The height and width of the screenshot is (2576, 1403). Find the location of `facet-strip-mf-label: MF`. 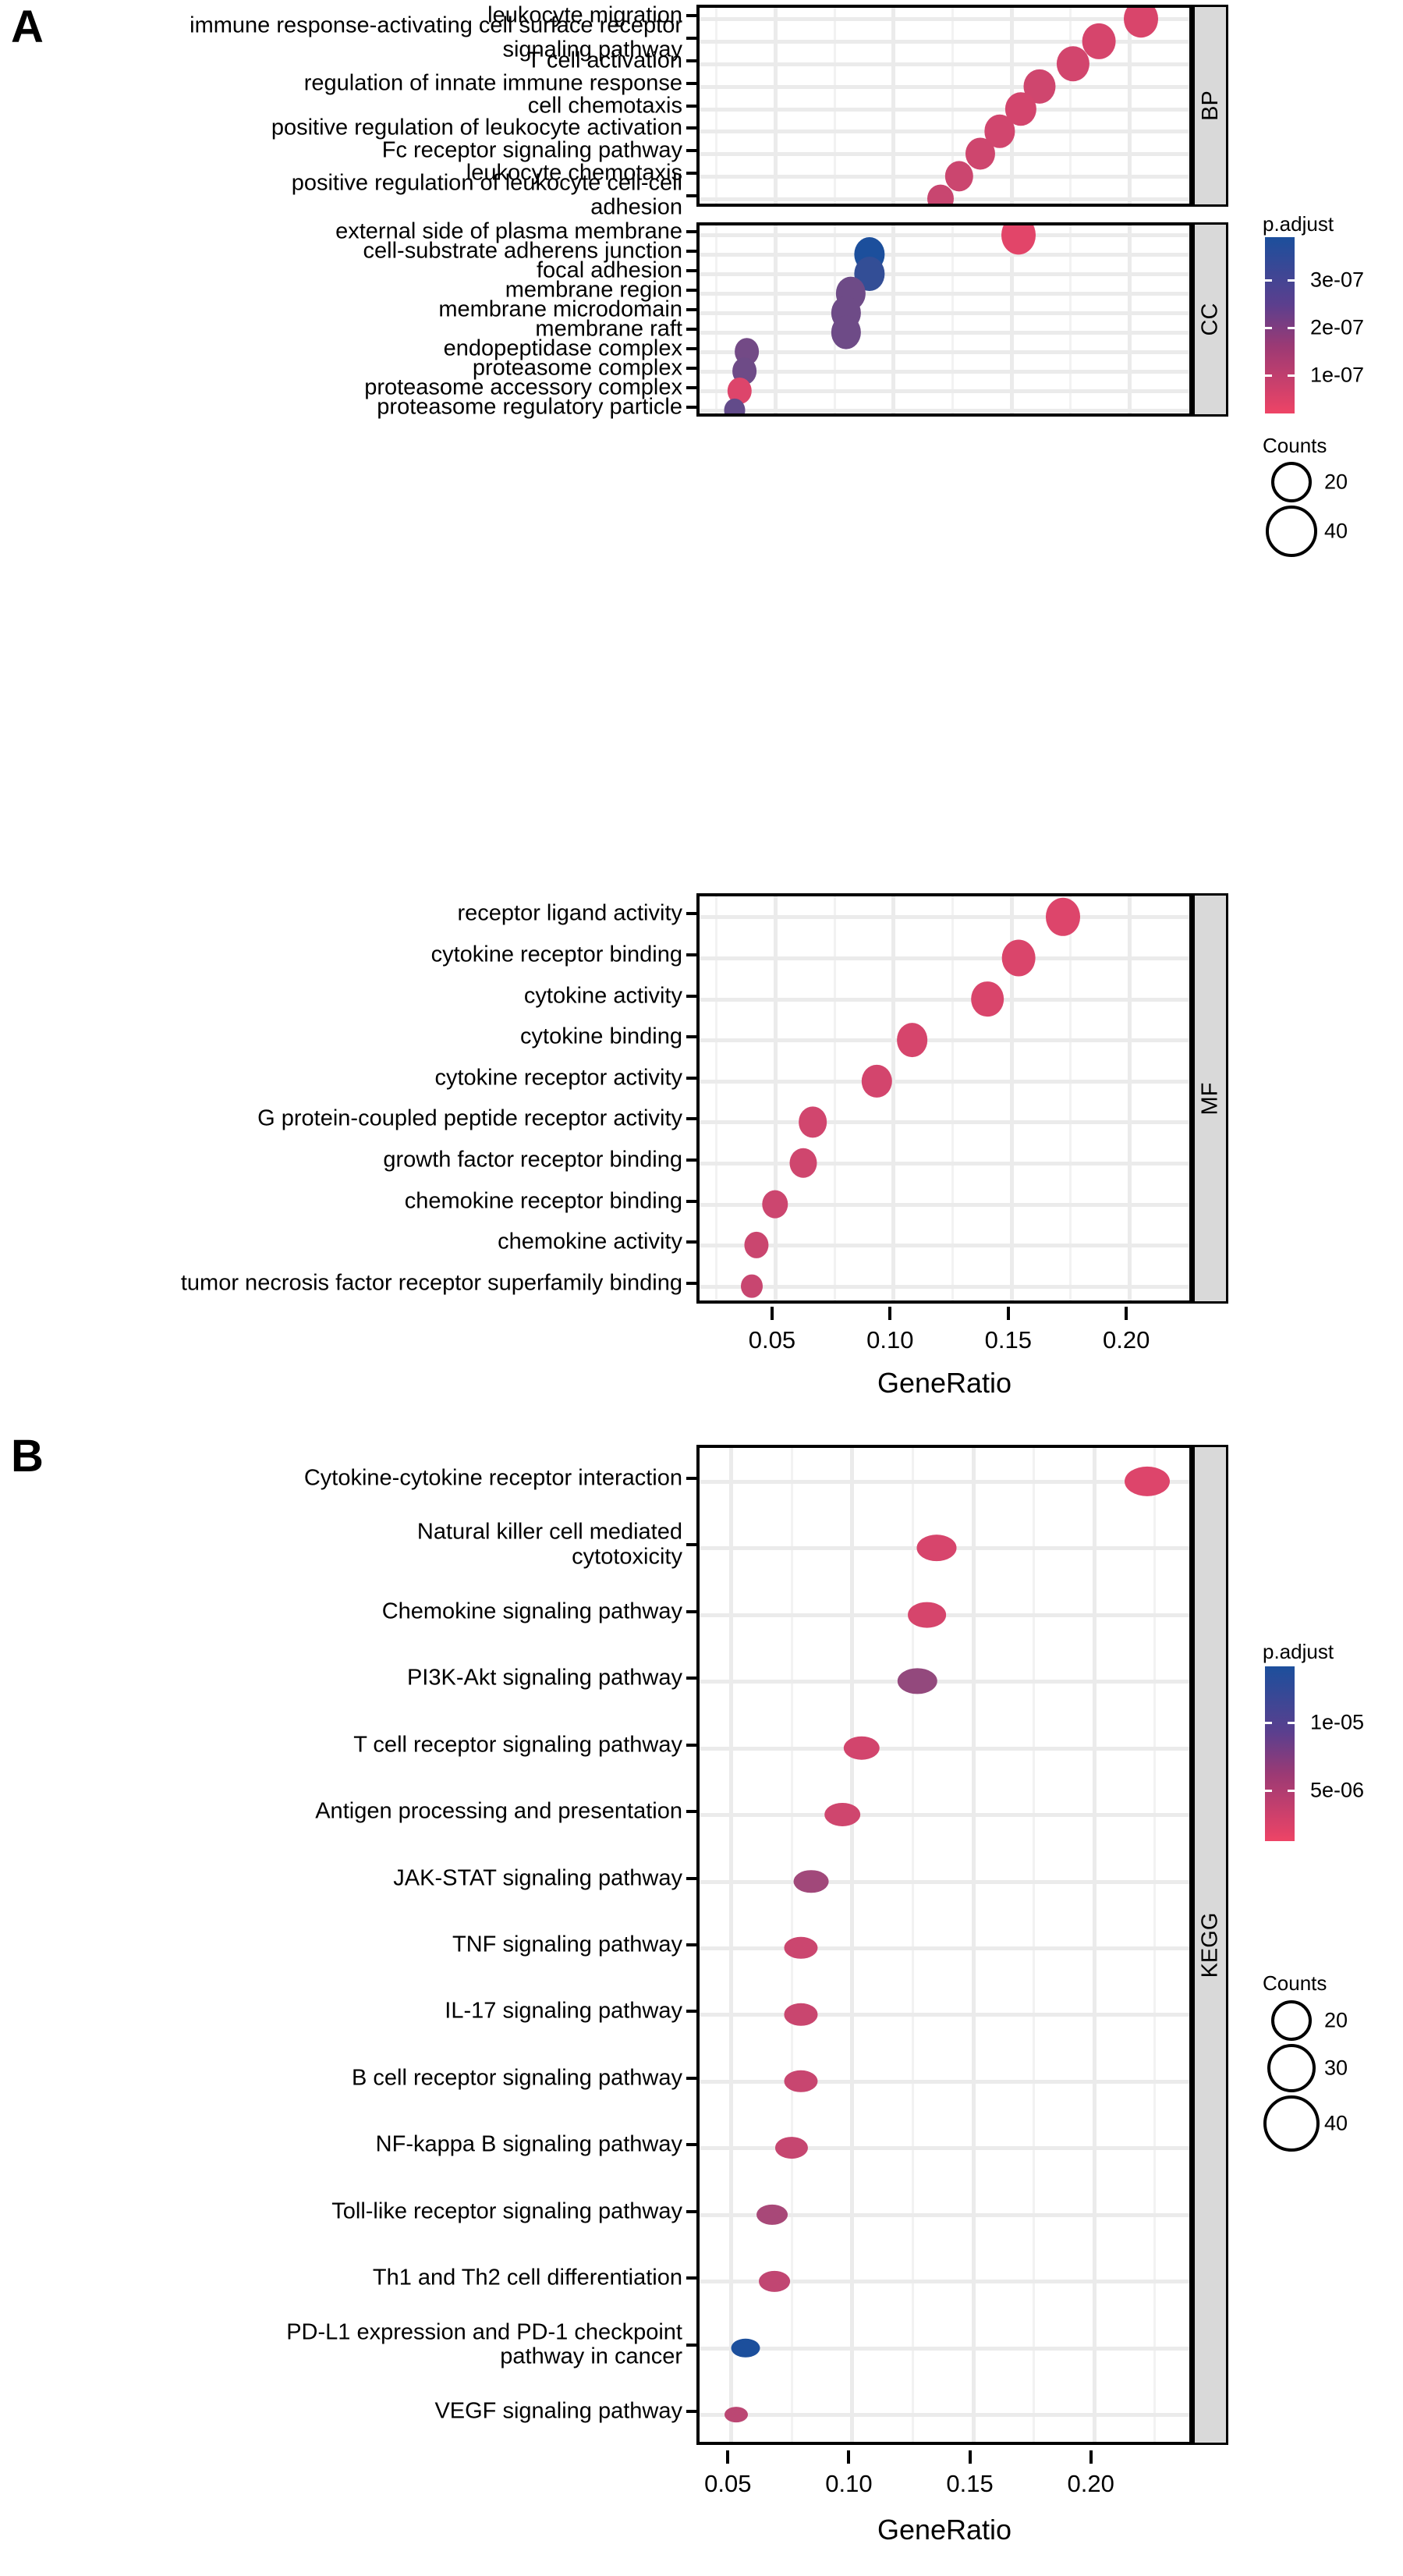

facet-strip-mf-label: MF is located at coordinates (1210, 1098).